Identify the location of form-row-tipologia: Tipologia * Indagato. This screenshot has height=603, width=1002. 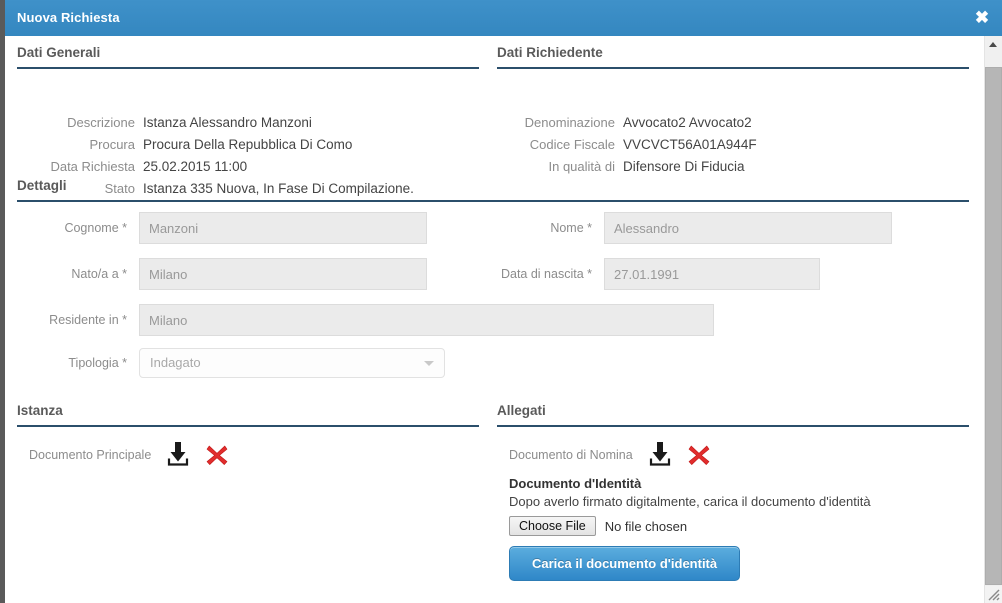
(231, 363).